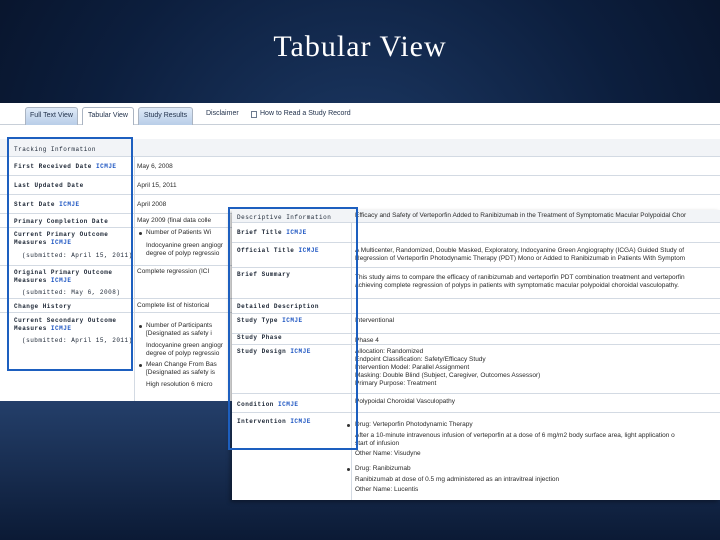 This screenshot has height=540, width=720. What do you see at coordinates (43, 306) in the screenshot?
I see `change-history-label: Change History` at bounding box center [43, 306].